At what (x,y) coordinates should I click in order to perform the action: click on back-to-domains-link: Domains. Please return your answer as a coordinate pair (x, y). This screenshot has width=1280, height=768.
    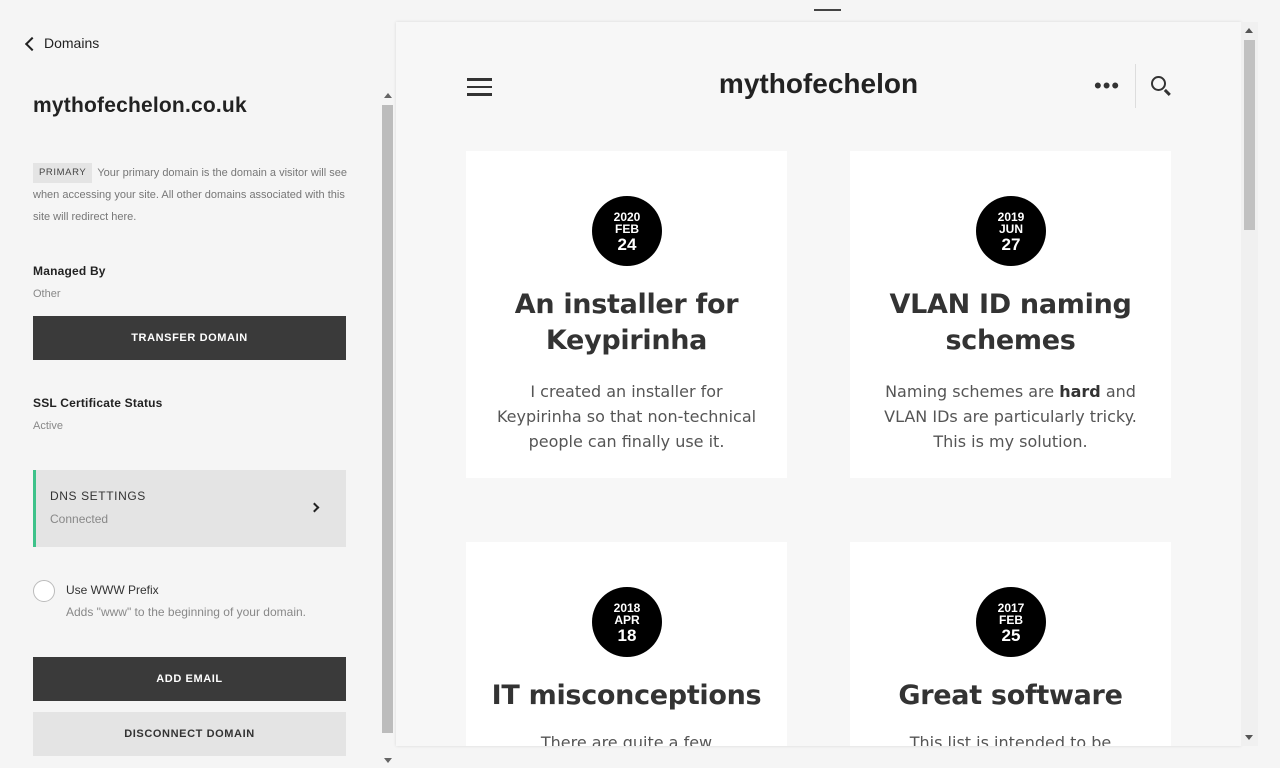
    Looking at the image, I should click on (62, 43).